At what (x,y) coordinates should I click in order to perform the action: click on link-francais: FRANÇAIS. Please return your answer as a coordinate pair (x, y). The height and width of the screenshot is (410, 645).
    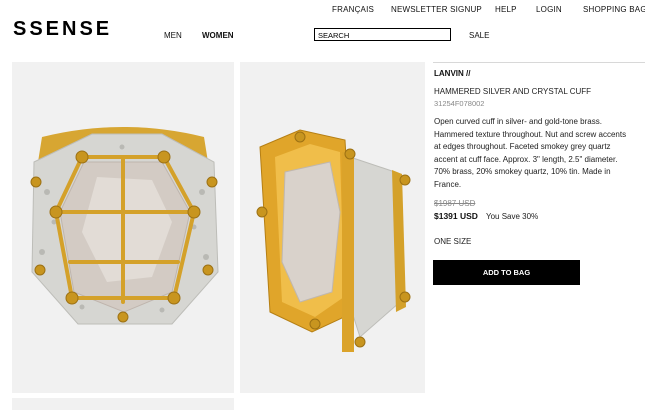
    Looking at the image, I should click on (353, 9).